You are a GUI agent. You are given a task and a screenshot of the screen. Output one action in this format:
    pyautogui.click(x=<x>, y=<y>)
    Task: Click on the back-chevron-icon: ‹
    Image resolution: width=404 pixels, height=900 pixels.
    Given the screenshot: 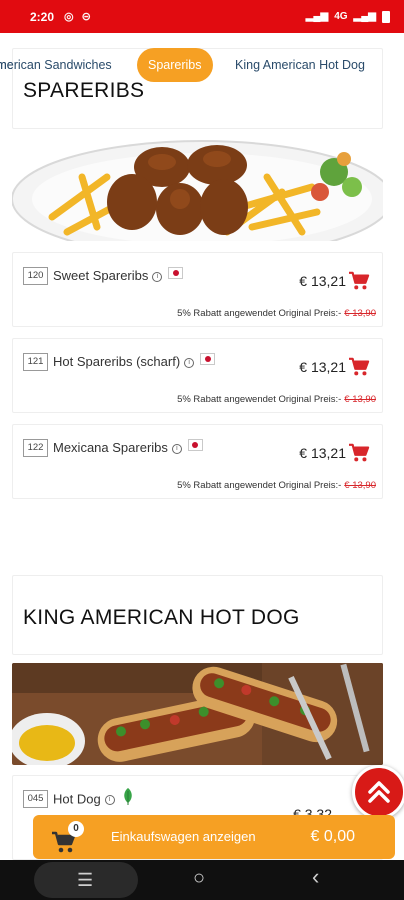 What is the action you would take?
    pyautogui.click(x=315, y=877)
    